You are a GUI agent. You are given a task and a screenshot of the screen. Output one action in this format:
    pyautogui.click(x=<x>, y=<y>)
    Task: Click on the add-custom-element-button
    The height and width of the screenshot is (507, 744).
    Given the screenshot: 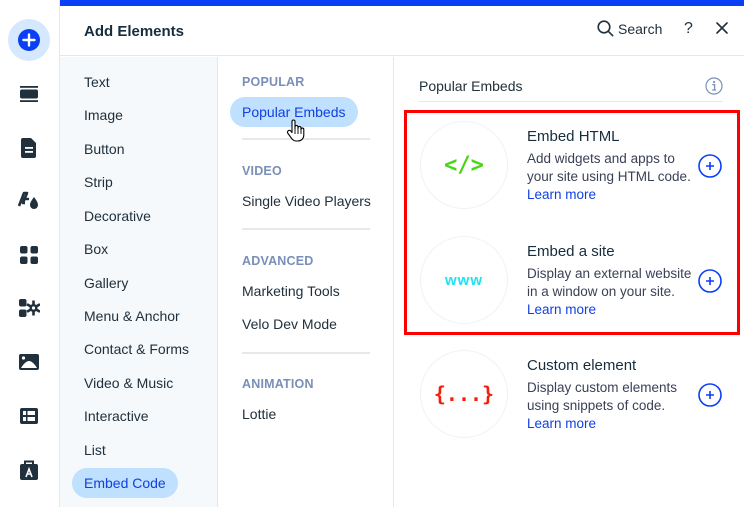 What is the action you would take?
    pyautogui.click(x=710, y=397)
    